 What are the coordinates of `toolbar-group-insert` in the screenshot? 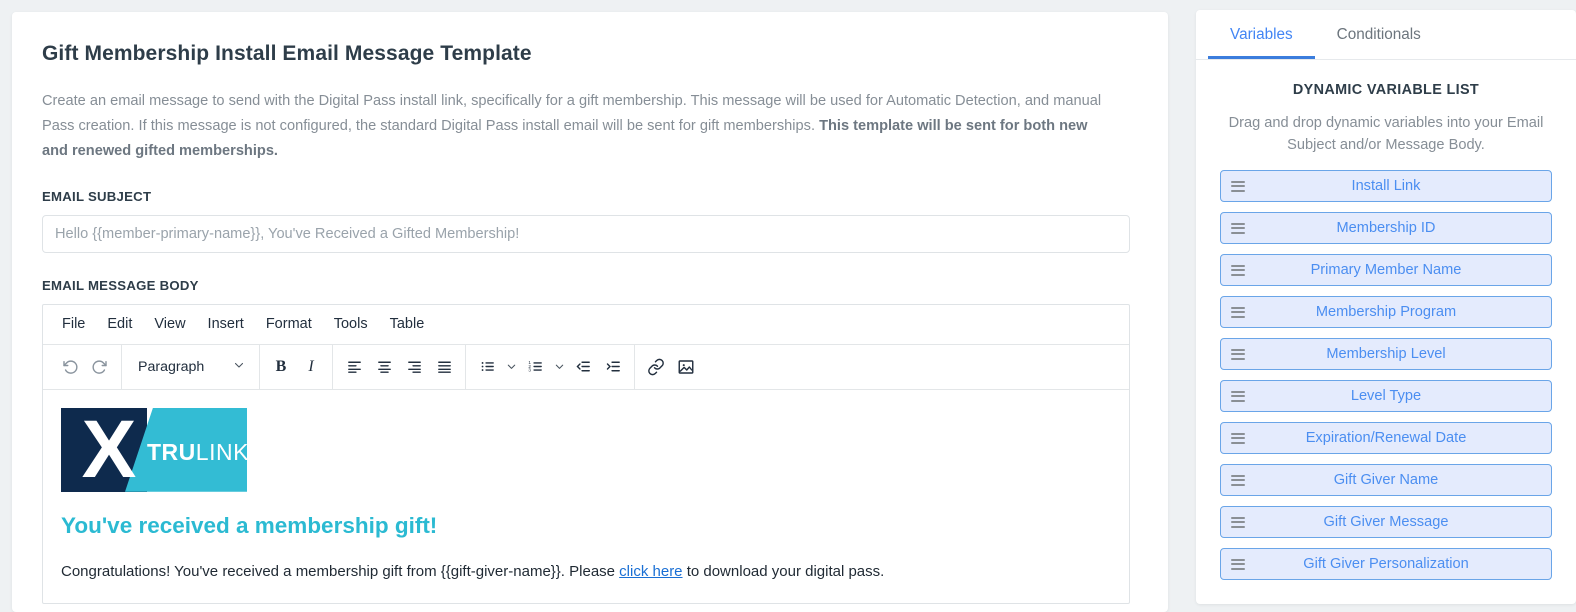 It's located at (671, 366).